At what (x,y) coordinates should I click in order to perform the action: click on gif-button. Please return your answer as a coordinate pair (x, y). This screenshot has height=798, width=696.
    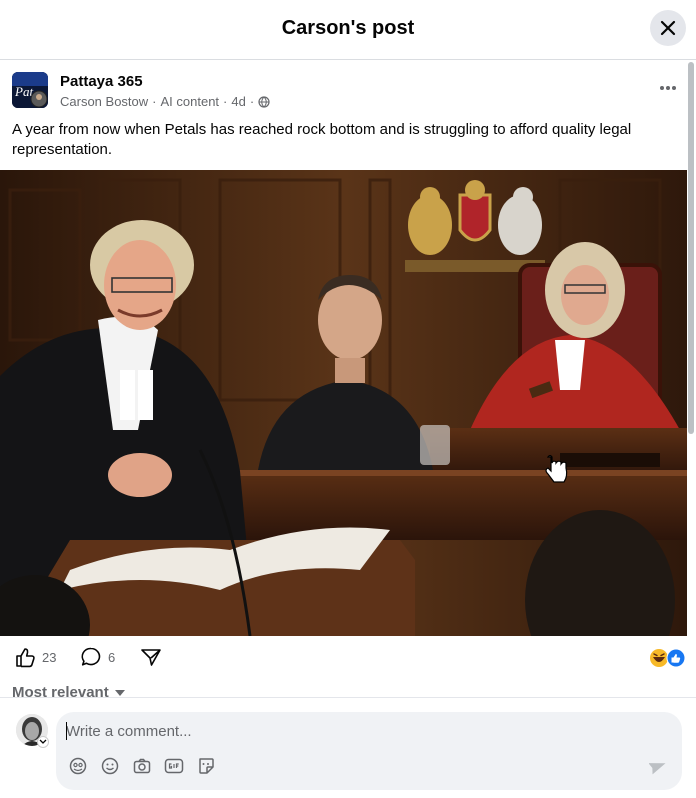
    Looking at the image, I should click on (174, 766).